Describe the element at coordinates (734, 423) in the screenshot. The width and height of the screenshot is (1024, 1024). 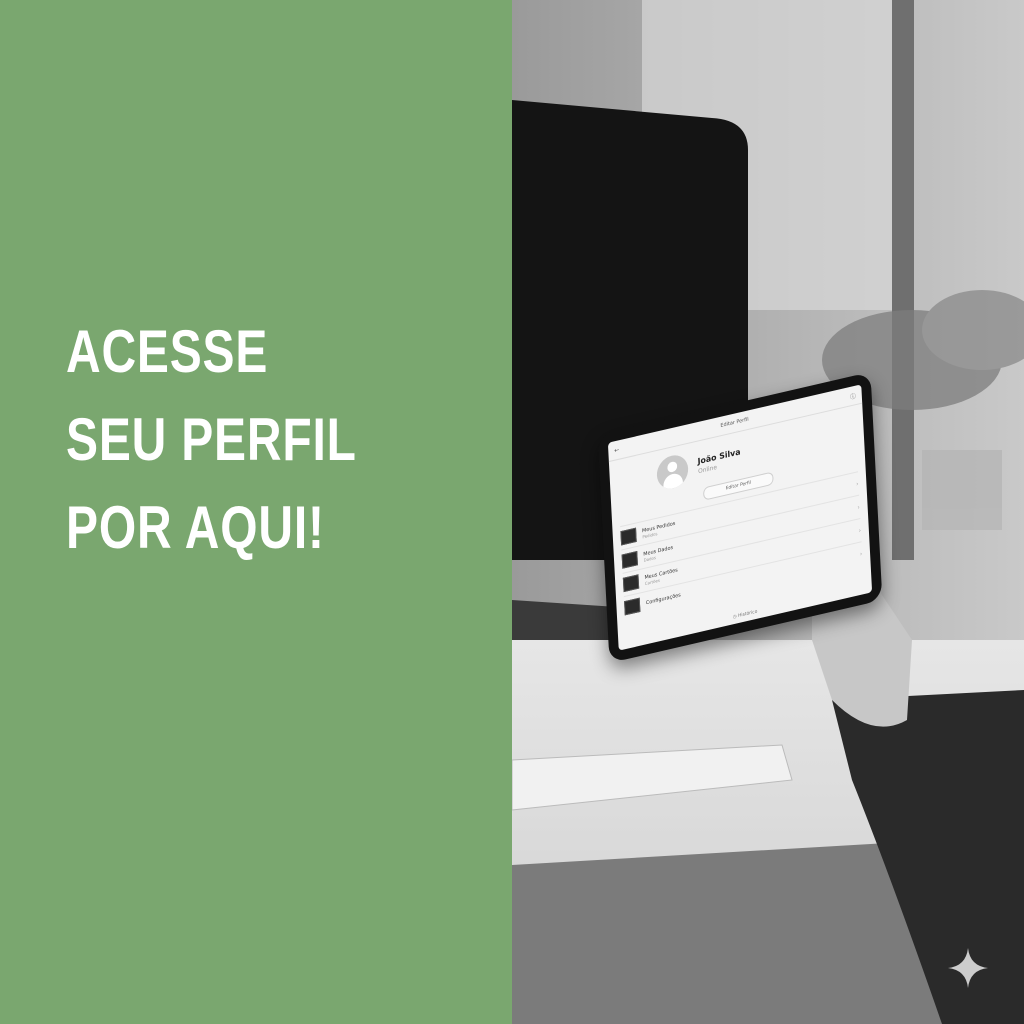
I see `app-title: Editar Perfil` at that location.